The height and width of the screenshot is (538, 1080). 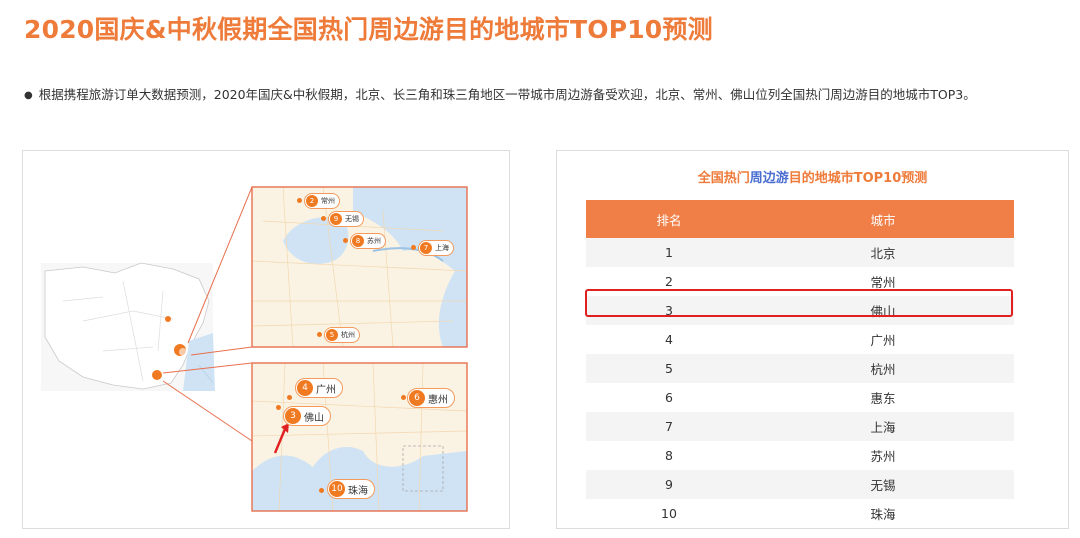 I want to click on map-pin-hangzhou: 5 杭州, so click(x=342, y=335).